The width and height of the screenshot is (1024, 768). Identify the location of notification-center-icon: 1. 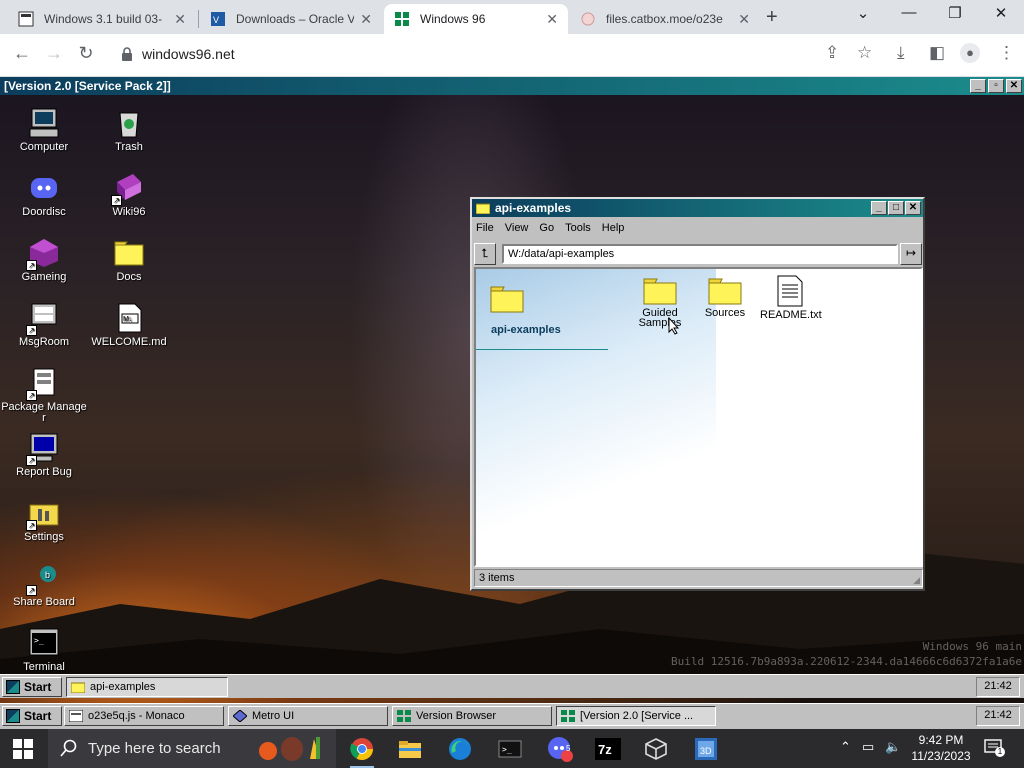
(994, 747).